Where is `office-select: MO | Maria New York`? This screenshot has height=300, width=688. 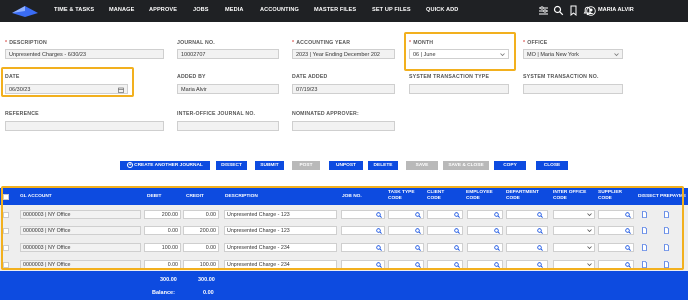
office-select: MO | Maria New York is located at coordinates (573, 54).